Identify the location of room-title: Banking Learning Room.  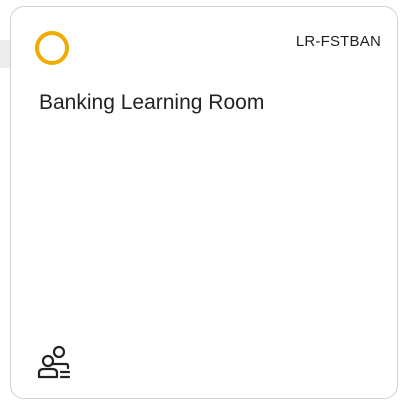
(152, 102).